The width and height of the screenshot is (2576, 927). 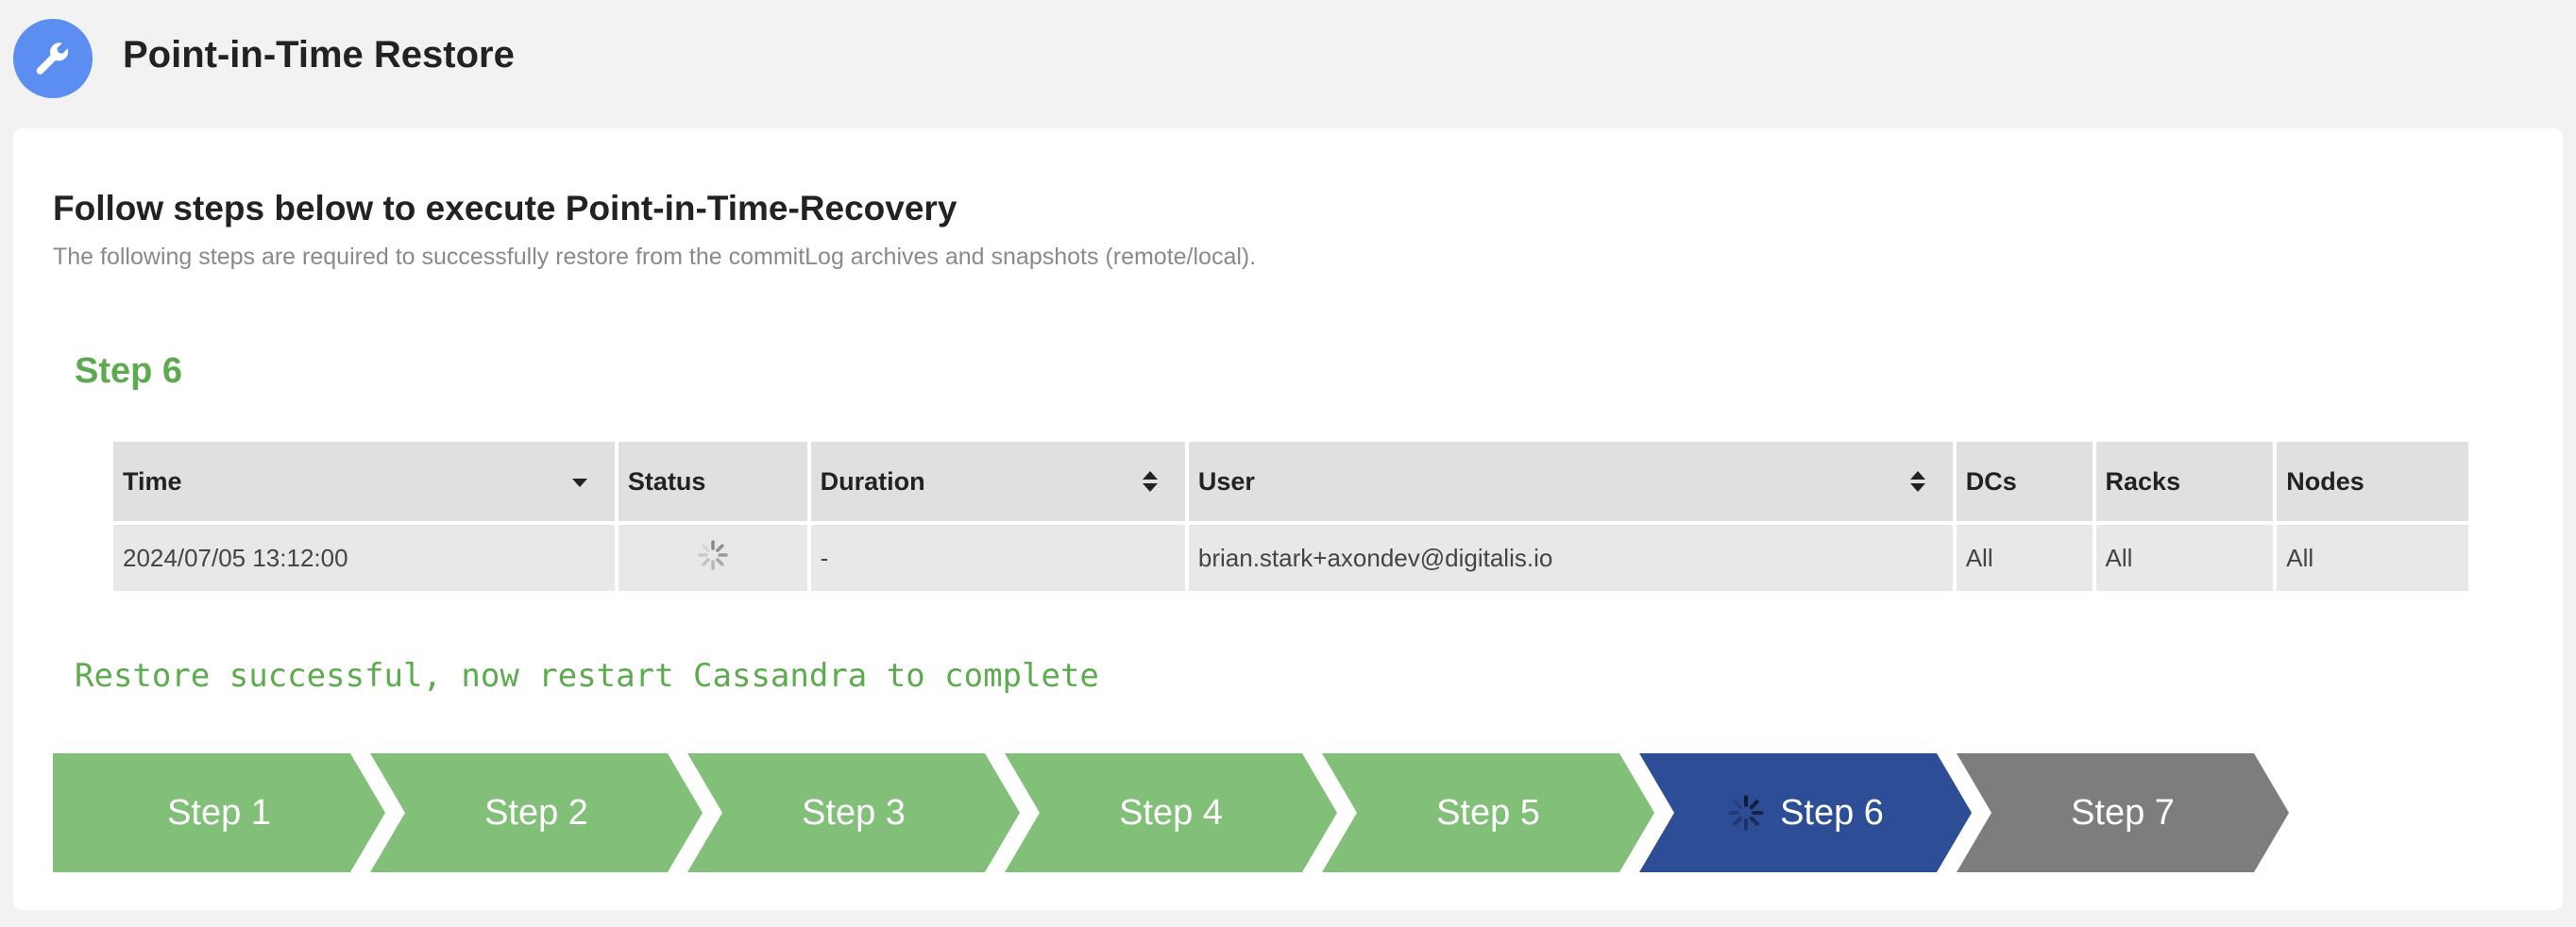 What do you see at coordinates (1288, 58) in the screenshot?
I see `page-header: Point-in-Time Restore` at bounding box center [1288, 58].